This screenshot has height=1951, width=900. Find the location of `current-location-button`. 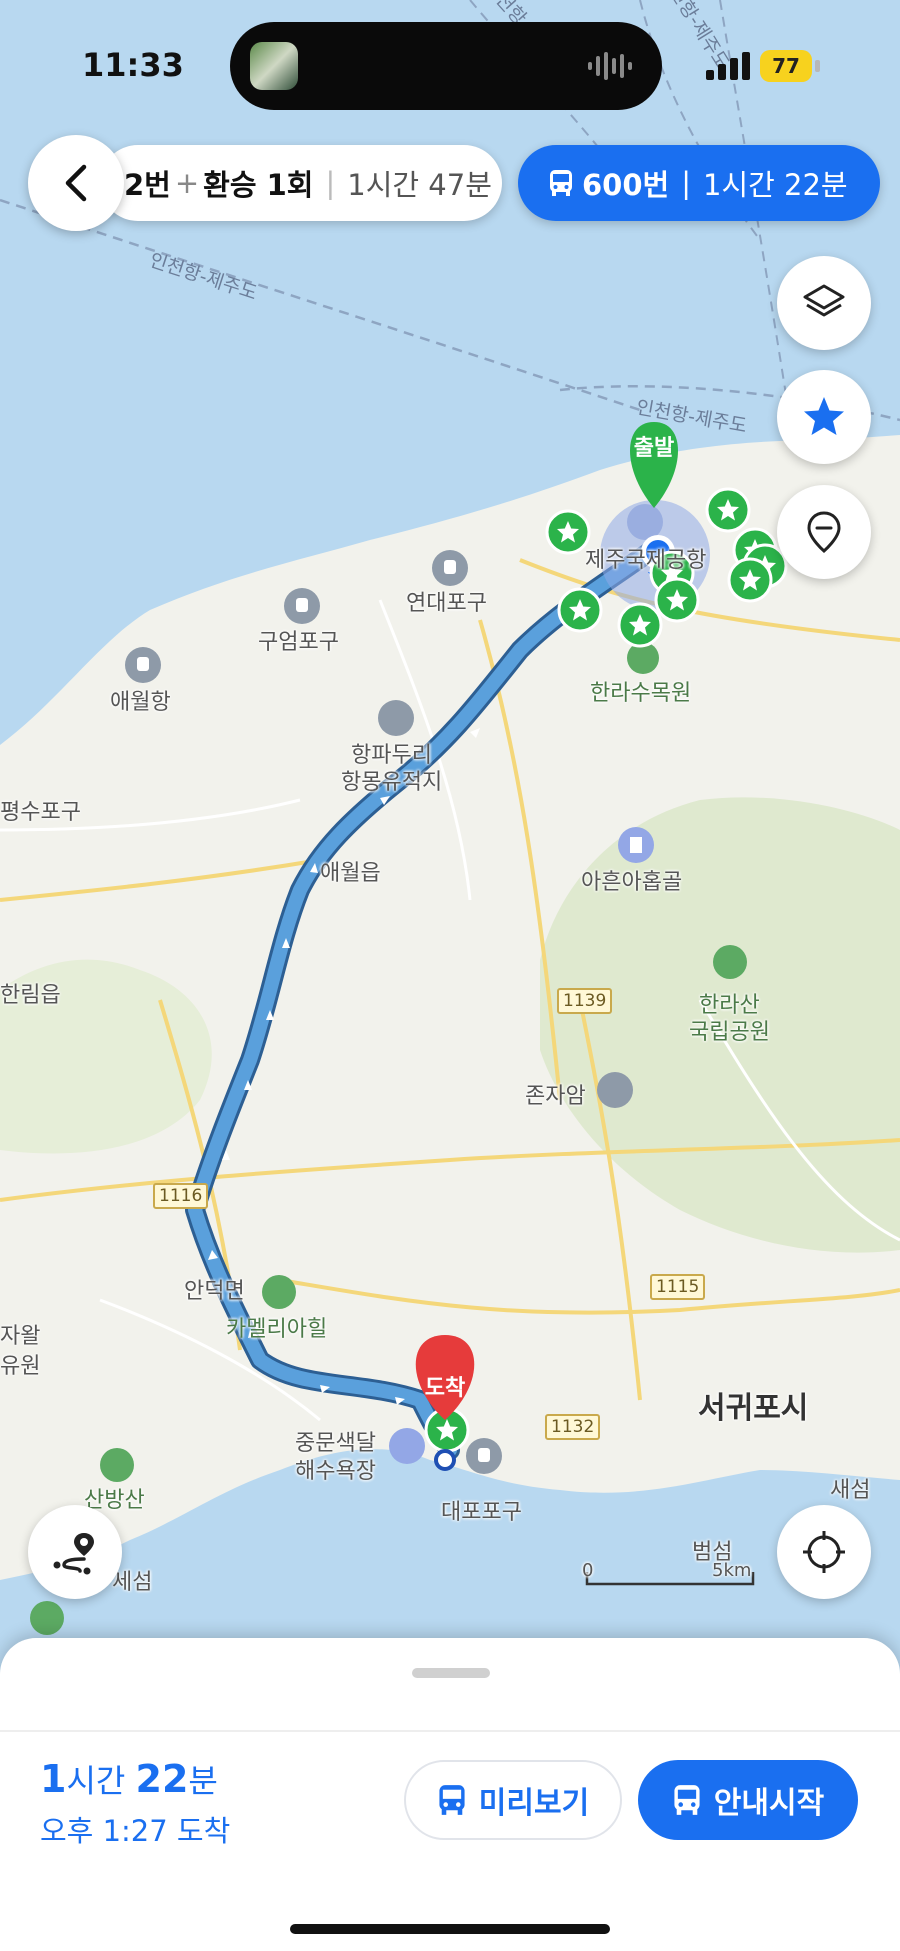

current-location-button is located at coordinates (824, 1552).